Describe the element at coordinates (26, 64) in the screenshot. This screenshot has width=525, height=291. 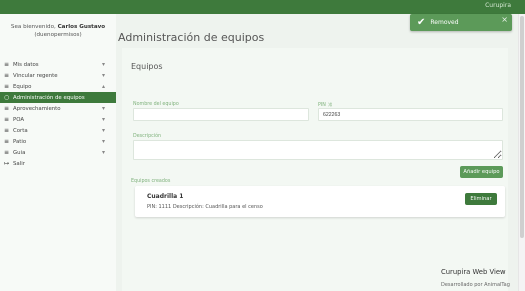
I see `sidebar-item-label: Mis datos` at that location.